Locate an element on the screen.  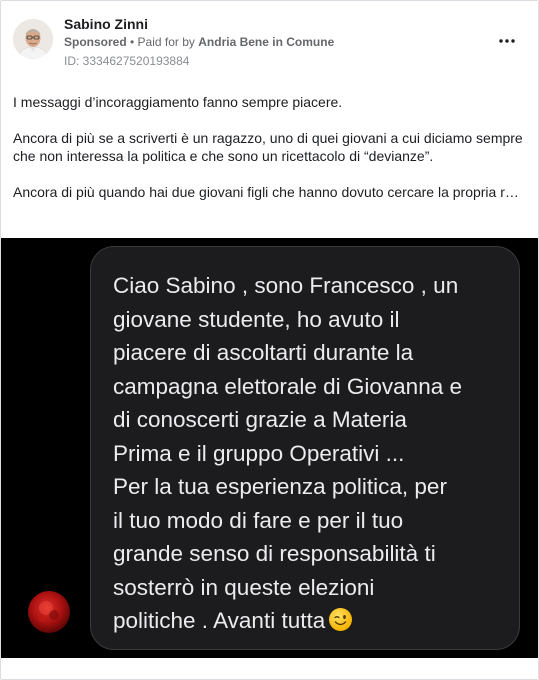
payer-name: Andria Bene in Comune is located at coordinates (266, 42).